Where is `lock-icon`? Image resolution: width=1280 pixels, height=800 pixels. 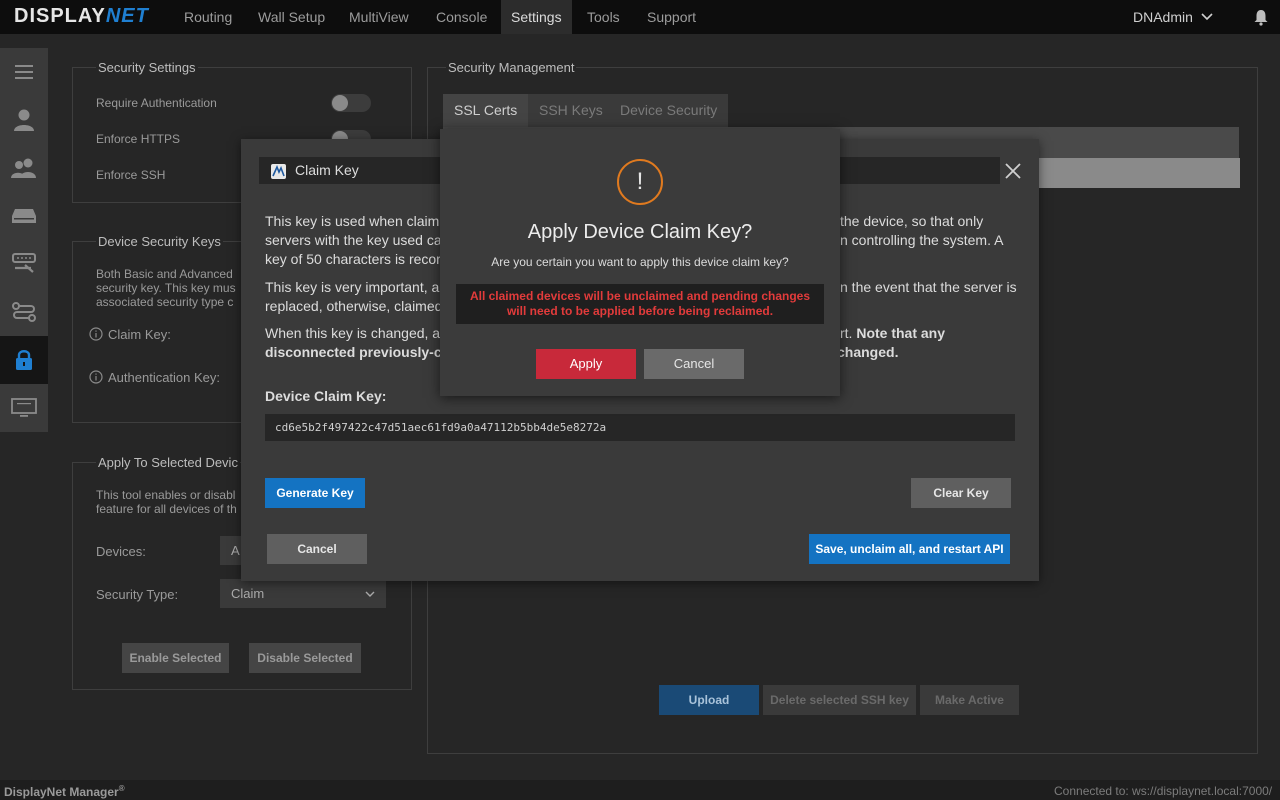 lock-icon is located at coordinates (24, 360).